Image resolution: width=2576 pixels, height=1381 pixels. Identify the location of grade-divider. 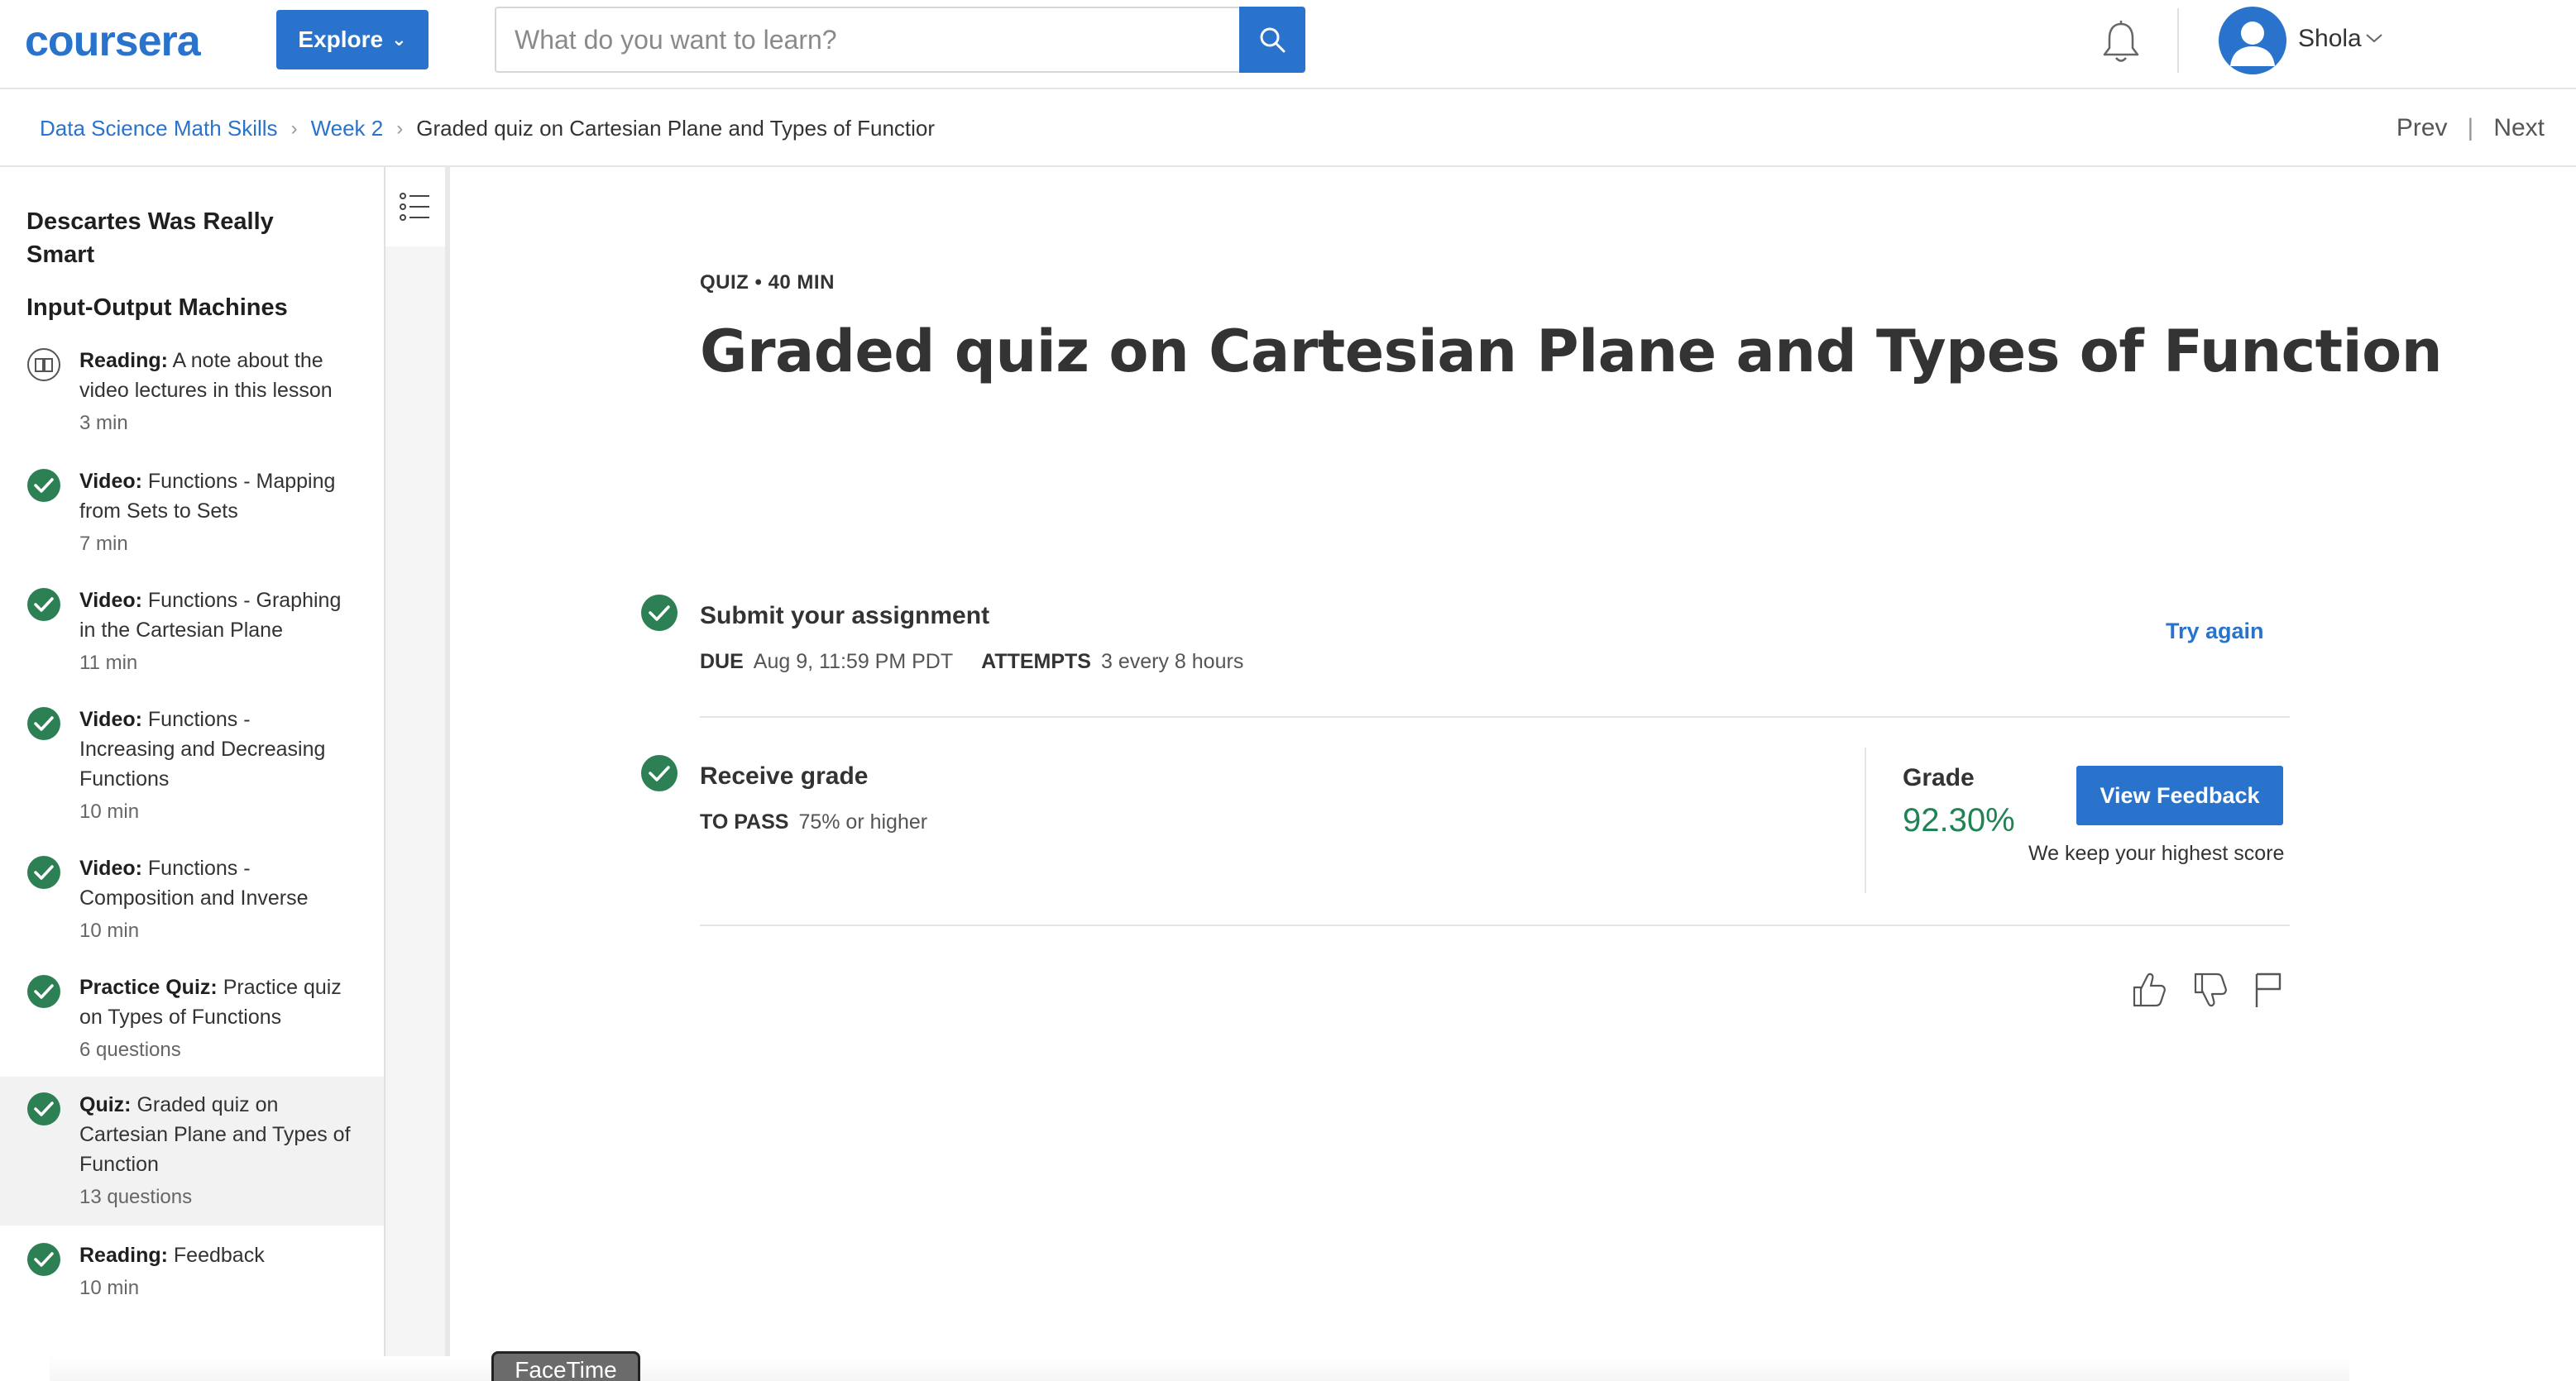
(1865, 820).